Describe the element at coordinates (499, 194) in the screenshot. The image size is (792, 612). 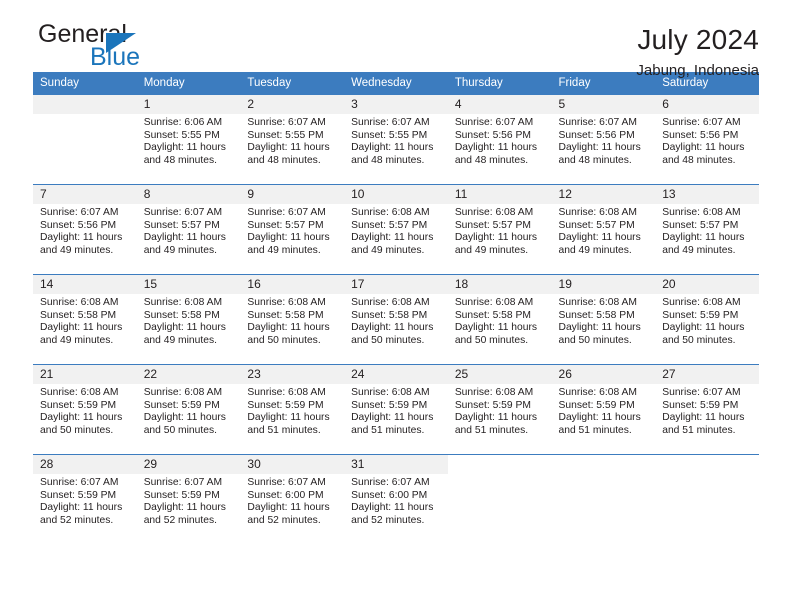
I see `day-number: 11` at that location.